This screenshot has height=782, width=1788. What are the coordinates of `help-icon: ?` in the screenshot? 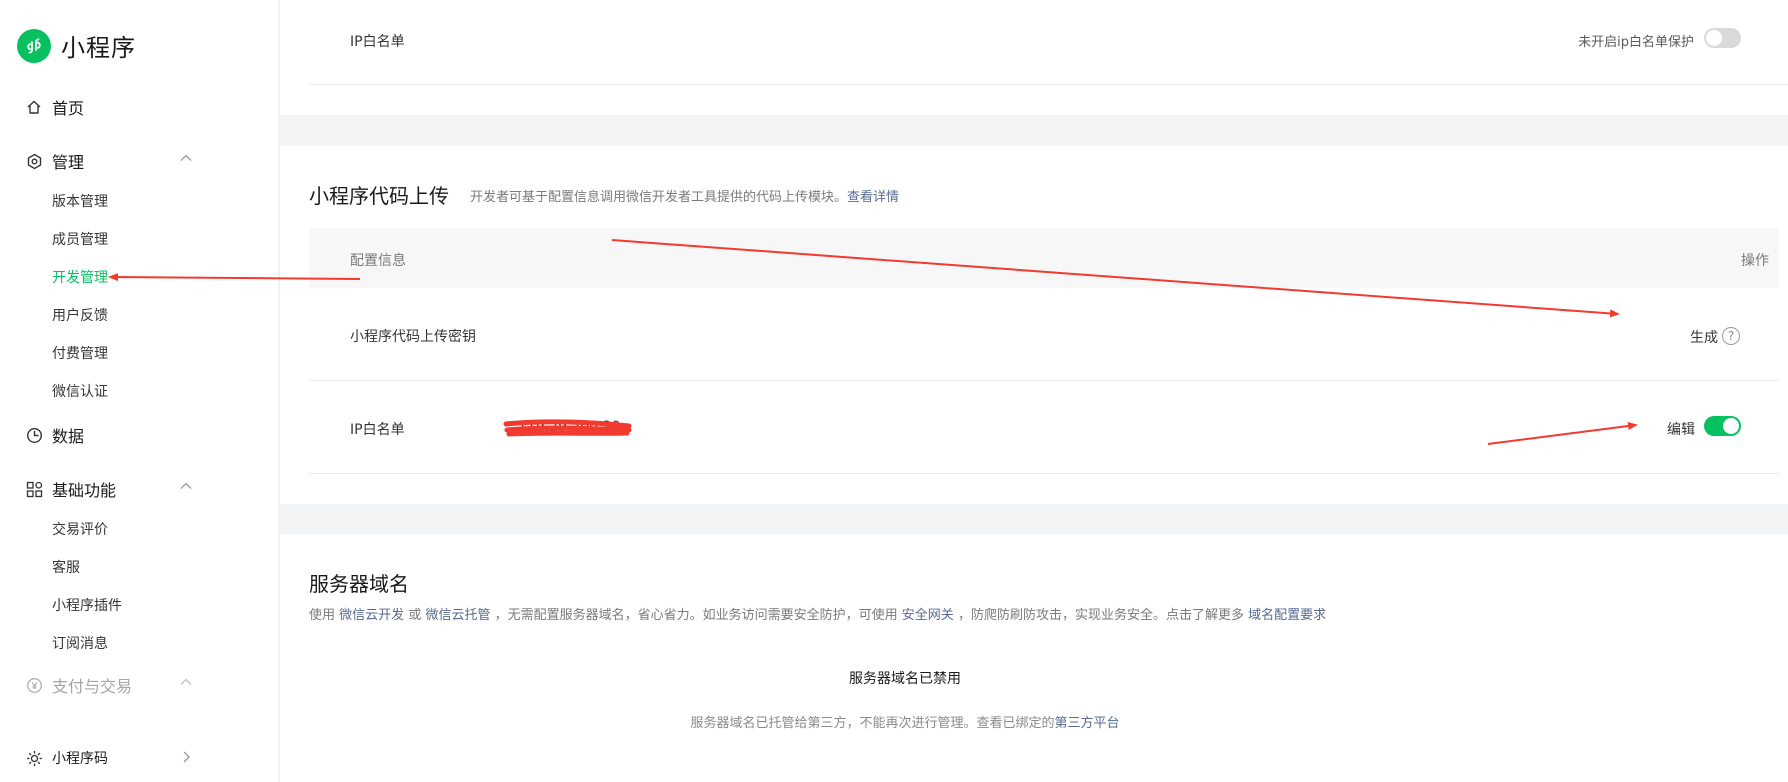 It's located at (1731, 336).